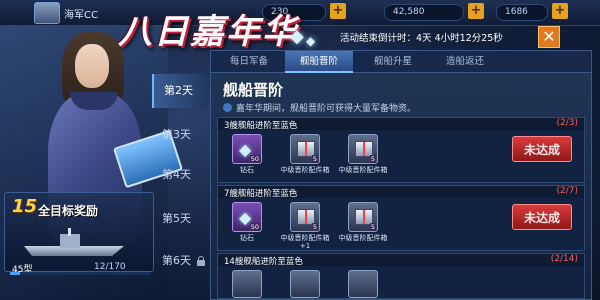 This screenshot has width=600, height=300. What do you see at coordinates (249, 62) in the screenshot?
I see `tab-daily-armament: 每日军备` at bounding box center [249, 62].